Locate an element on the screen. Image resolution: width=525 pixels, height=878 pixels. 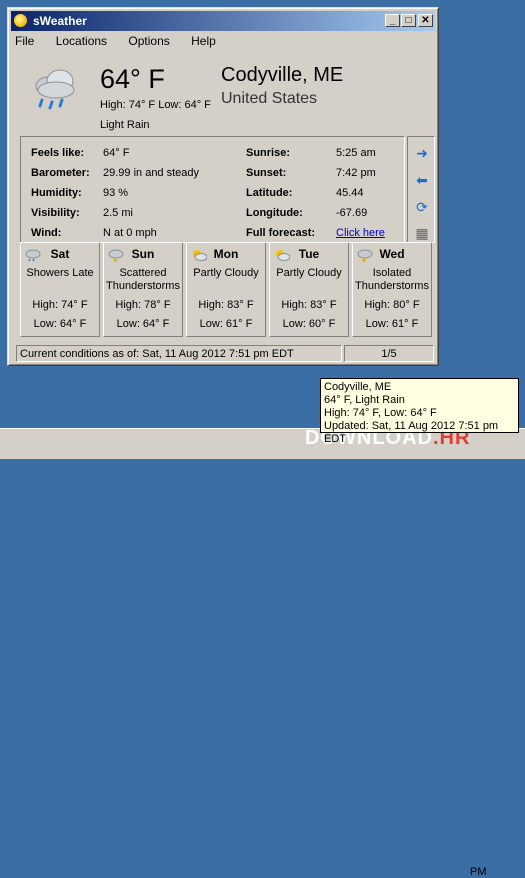
minimize-button: _ is located at coordinates (392, 20).